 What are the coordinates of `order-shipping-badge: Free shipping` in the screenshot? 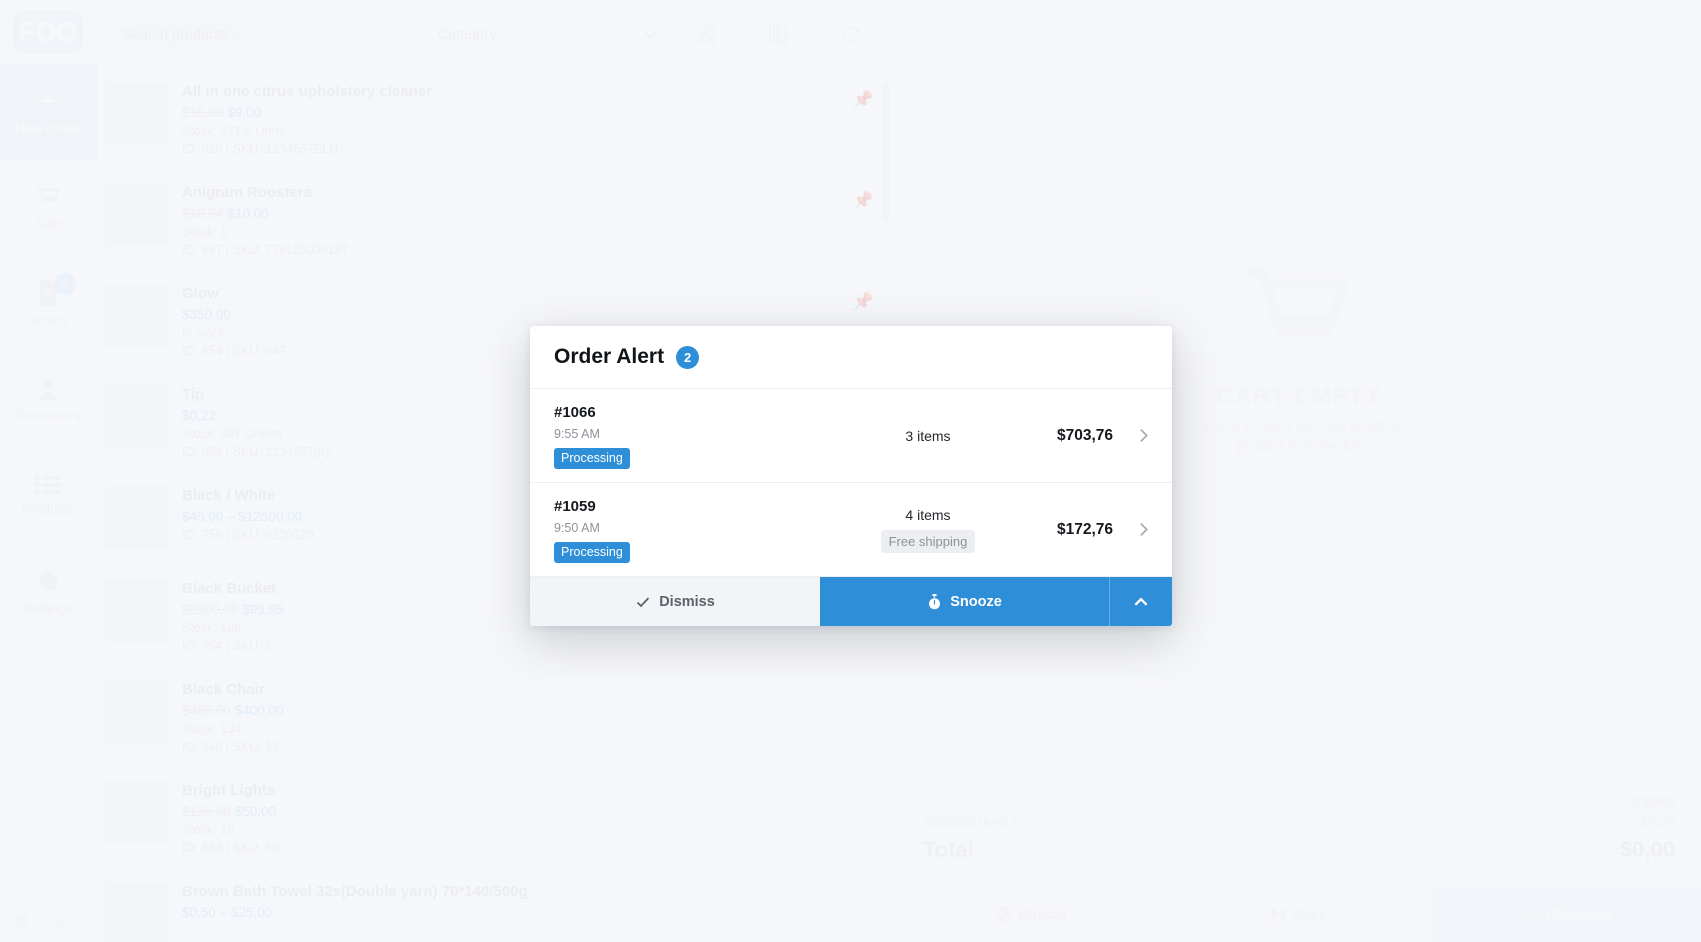 It's located at (928, 541).